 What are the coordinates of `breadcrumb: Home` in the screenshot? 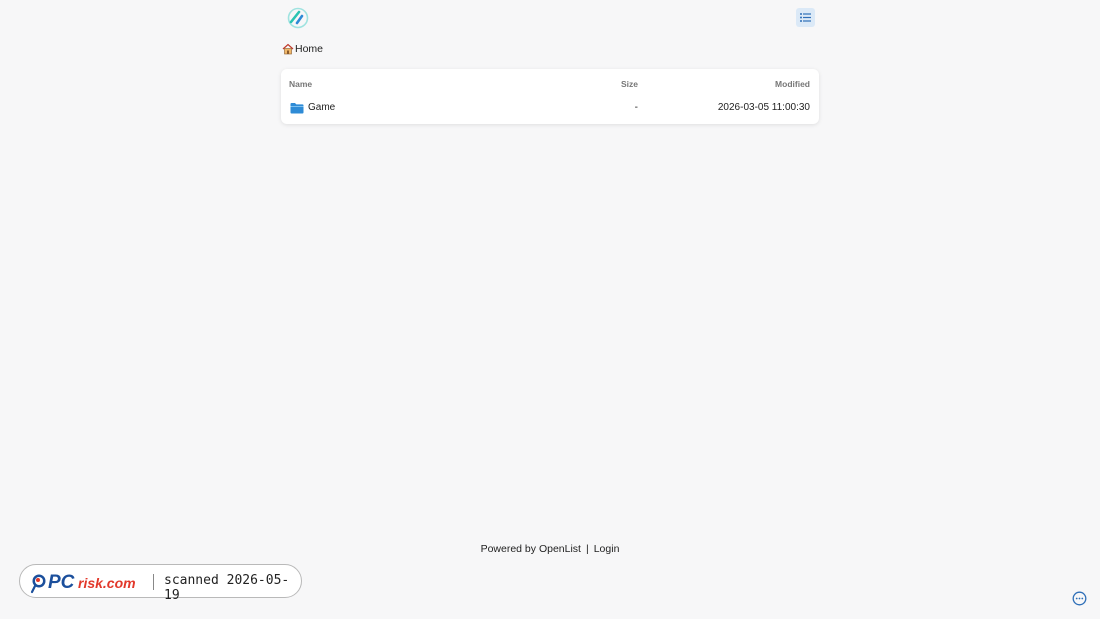 It's located at (302, 49).